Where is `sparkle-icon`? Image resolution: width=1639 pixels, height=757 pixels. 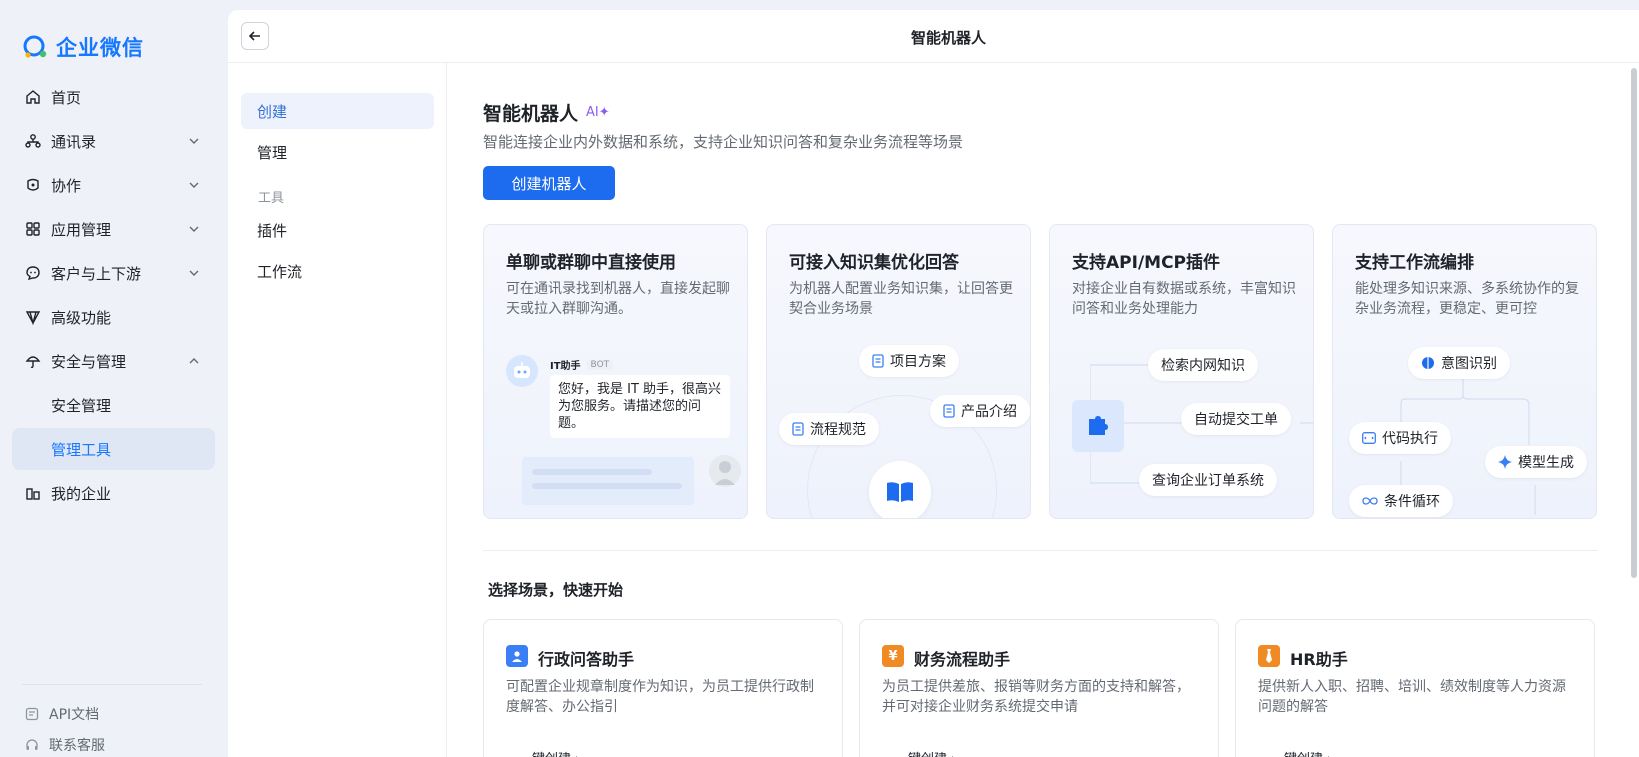
sparkle-icon is located at coordinates (1505, 462).